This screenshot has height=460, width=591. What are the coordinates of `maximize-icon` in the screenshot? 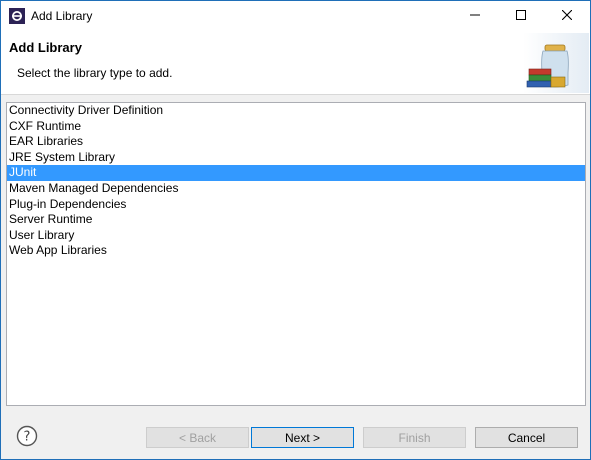 It's located at (521, 16).